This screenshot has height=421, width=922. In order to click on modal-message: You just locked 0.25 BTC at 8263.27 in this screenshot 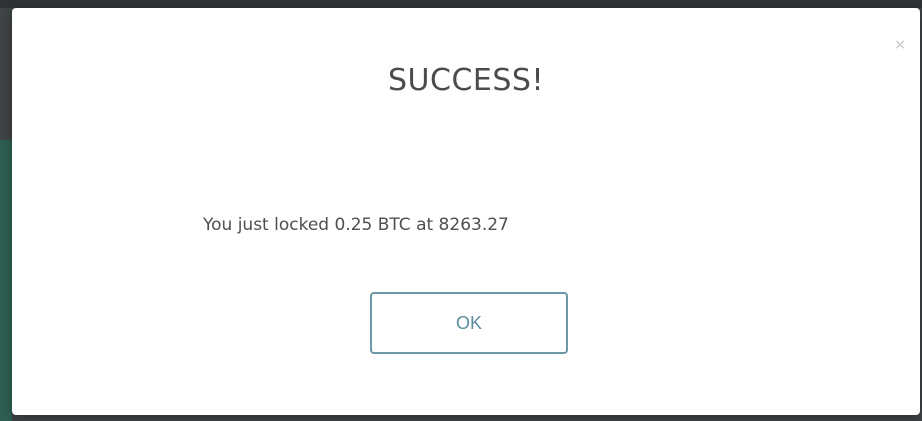, I will do `click(356, 225)`.